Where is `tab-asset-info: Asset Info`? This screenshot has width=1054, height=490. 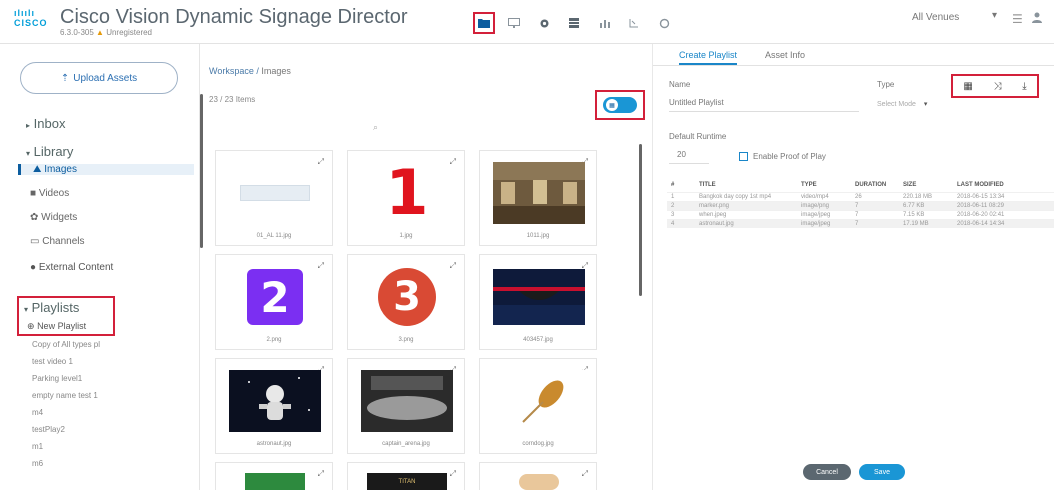 tab-asset-info: Asset Info is located at coordinates (785, 55).